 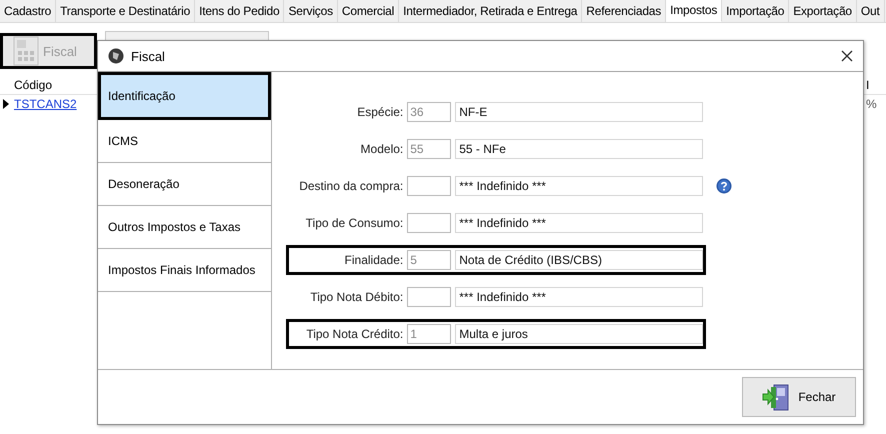 I want to click on dialog-title: Fiscal, so click(x=148, y=56).